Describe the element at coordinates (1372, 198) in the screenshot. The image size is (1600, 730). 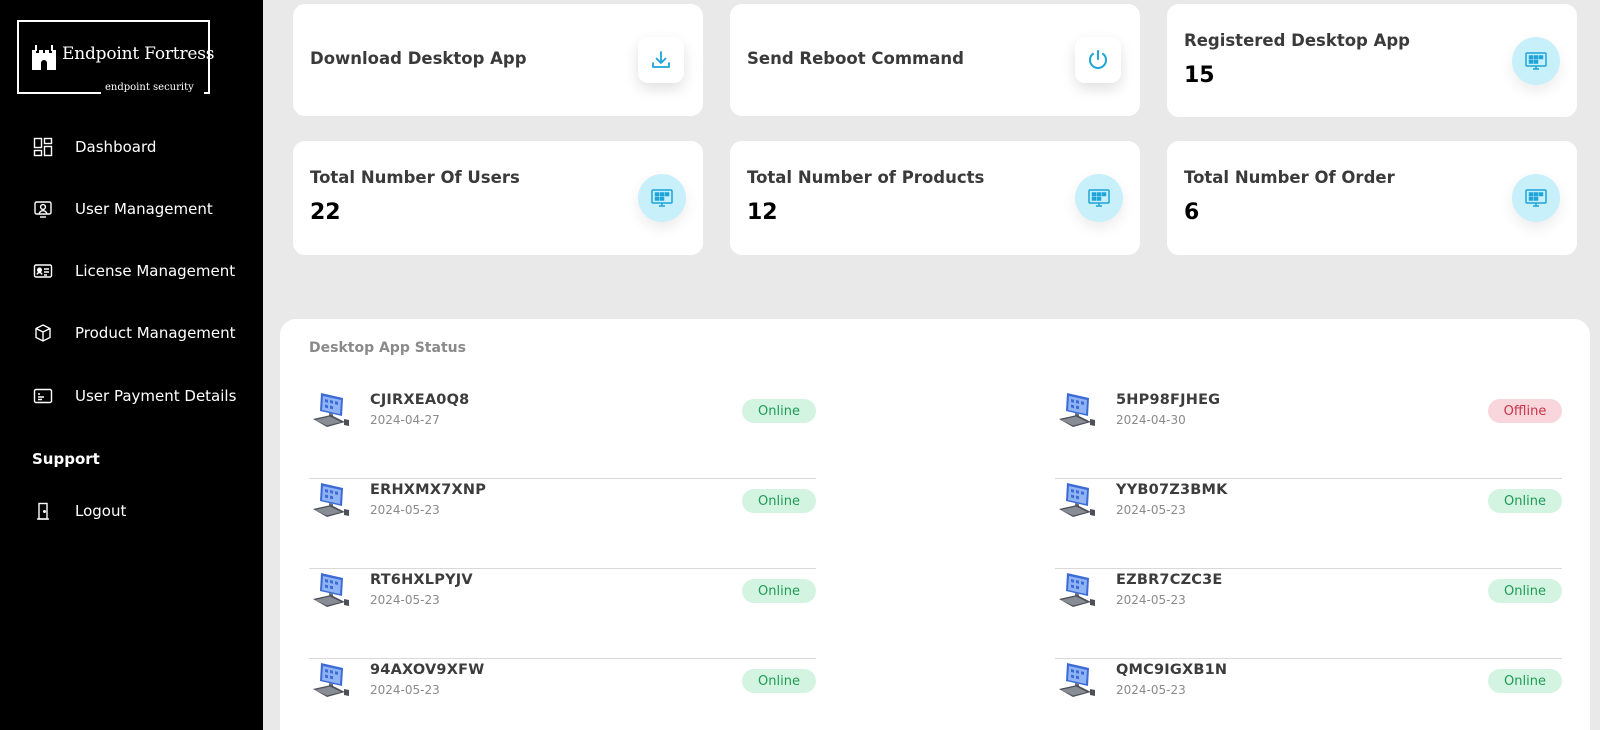
I see `total-orders-card: Total Number Of Order 6` at that location.